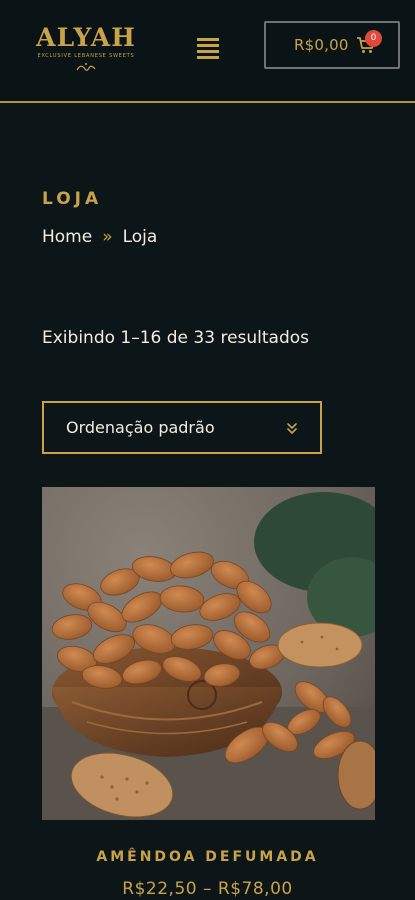  What do you see at coordinates (208, 39) in the screenshot?
I see `hamburger-icon` at bounding box center [208, 39].